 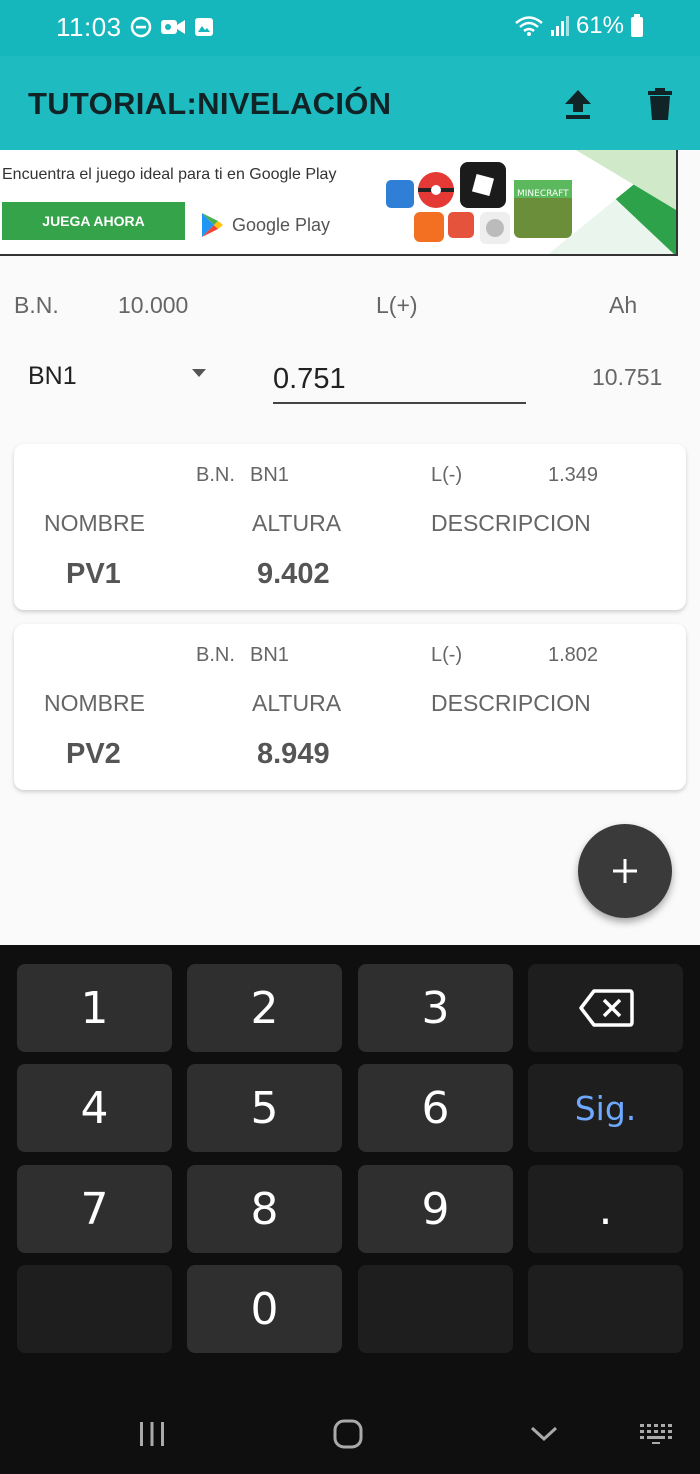 I want to click on dropdown-arrow-icon, so click(x=199, y=373).